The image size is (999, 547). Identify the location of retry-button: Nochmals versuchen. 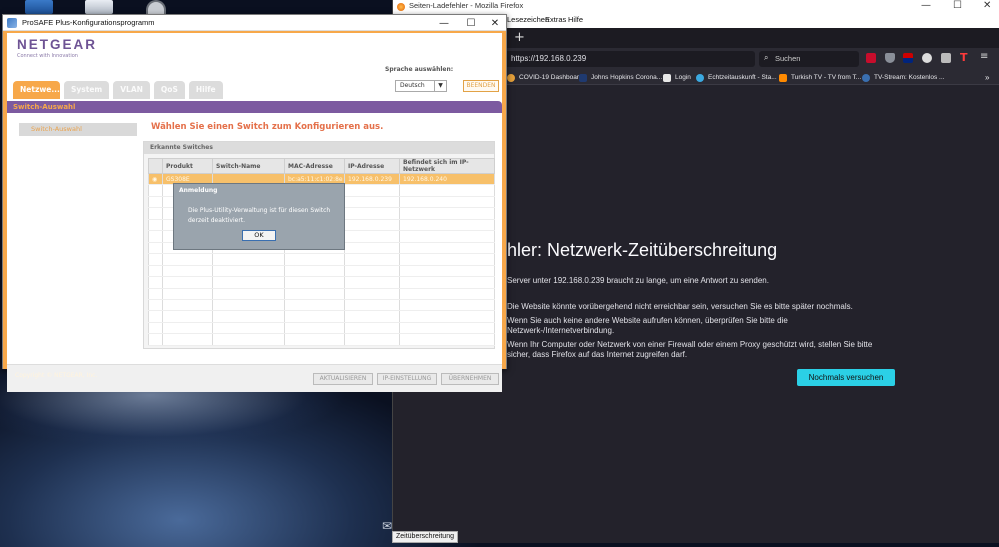
(846, 377).